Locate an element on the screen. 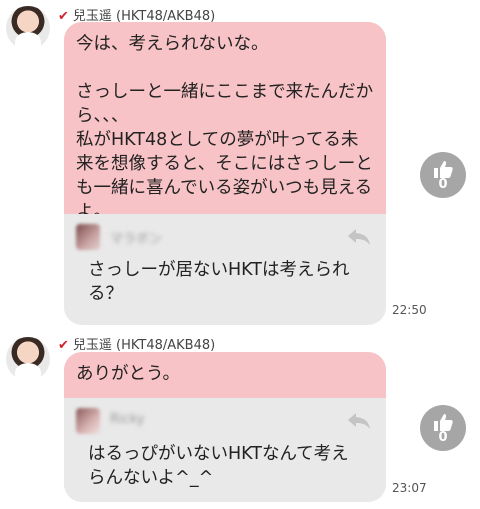 The height and width of the screenshot is (509, 480). quoted-text: はるっぴがいないHKTなんて考え らんないよ^_^ is located at coordinates (218, 466).